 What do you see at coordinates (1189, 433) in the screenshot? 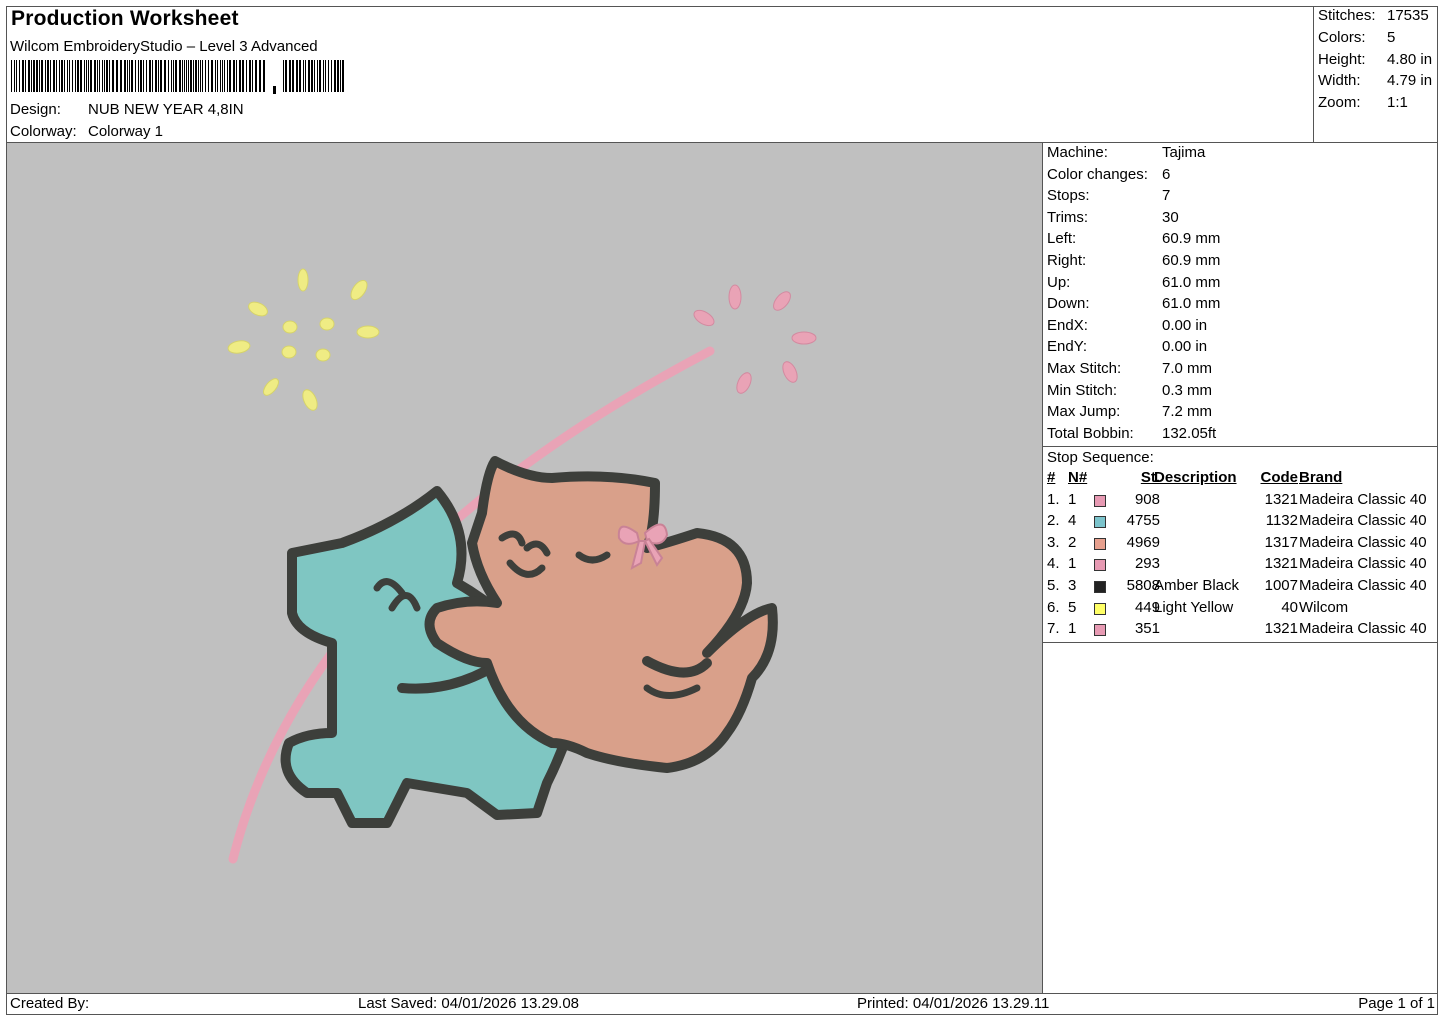
I see `machine-value: 132.05ft` at bounding box center [1189, 433].